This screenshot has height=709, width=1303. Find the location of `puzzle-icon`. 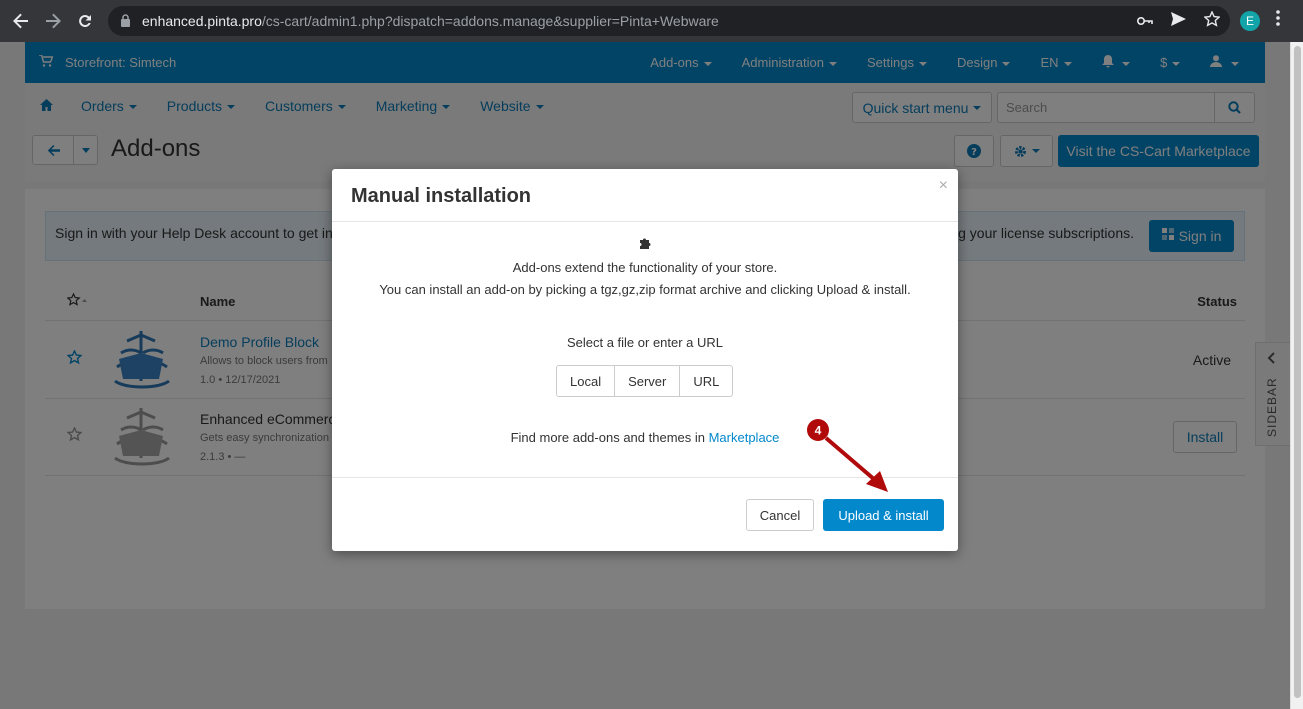

puzzle-icon is located at coordinates (645, 244).